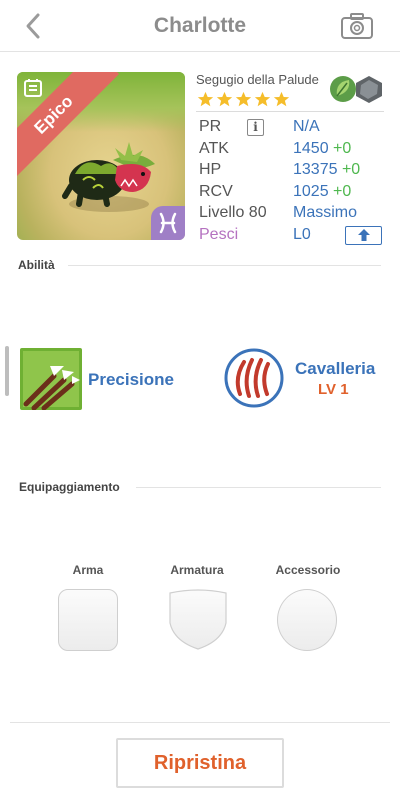 The width and height of the screenshot is (400, 800). What do you see at coordinates (335, 369) in the screenshot?
I see `skill-name-cavalleria: Cavalleria` at bounding box center [335, 369].